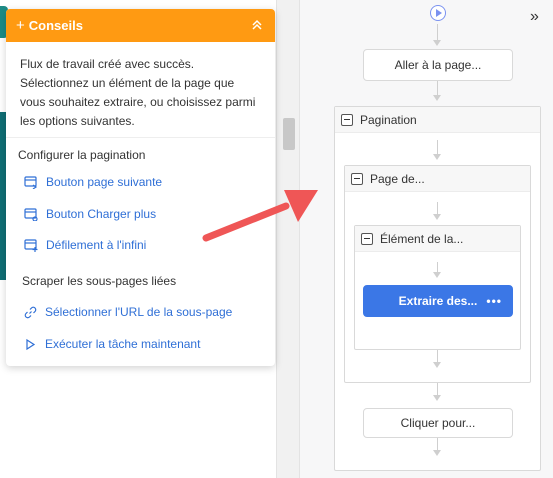 Image resolution: width=553 pixels, height=478 pixels. I want to click on run-task-now-option: Exécuter la tâche maintenant, so click(112, 344).